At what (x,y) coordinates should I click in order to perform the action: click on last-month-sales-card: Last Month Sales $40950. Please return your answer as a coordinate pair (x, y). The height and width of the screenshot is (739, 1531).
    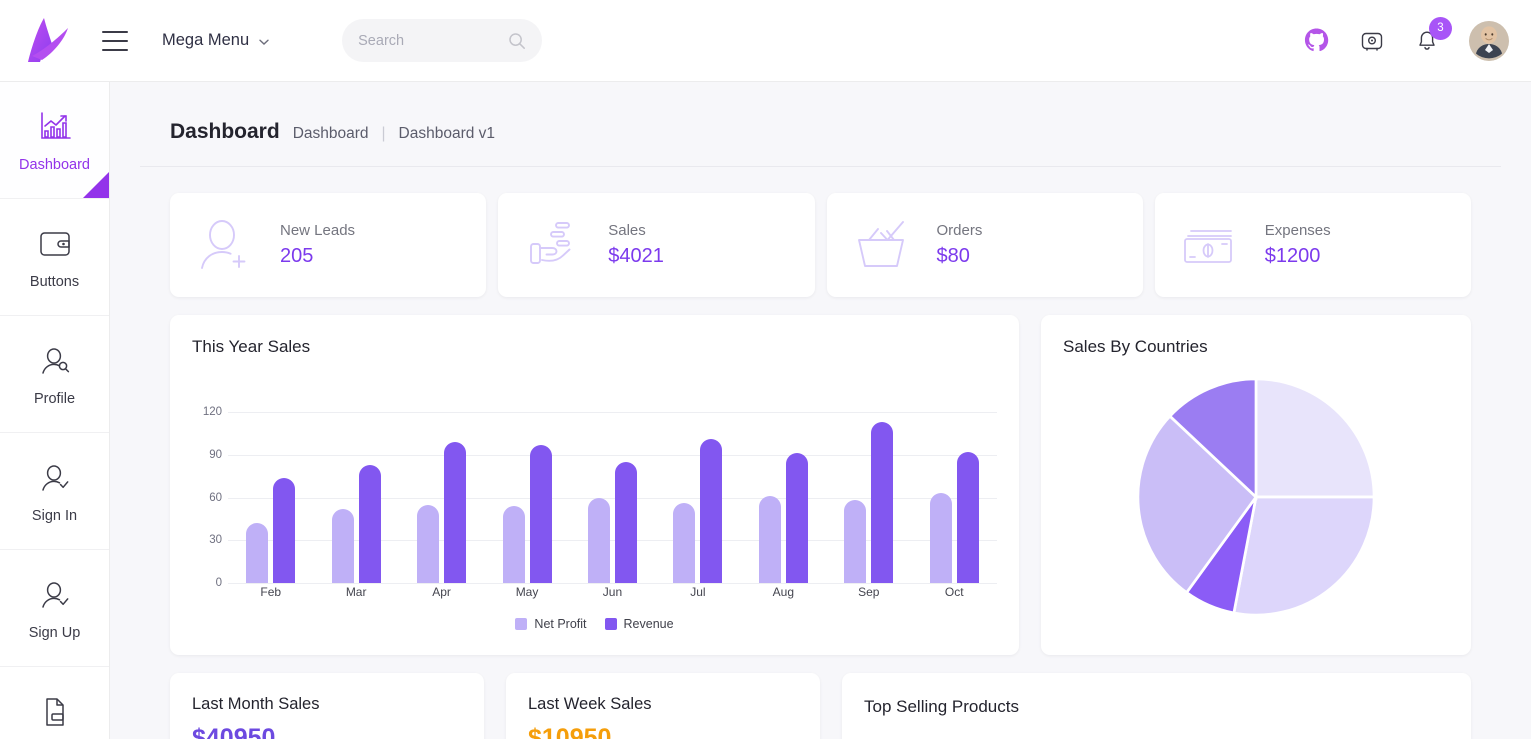
    Looking at the image, I should click on (327, 706).